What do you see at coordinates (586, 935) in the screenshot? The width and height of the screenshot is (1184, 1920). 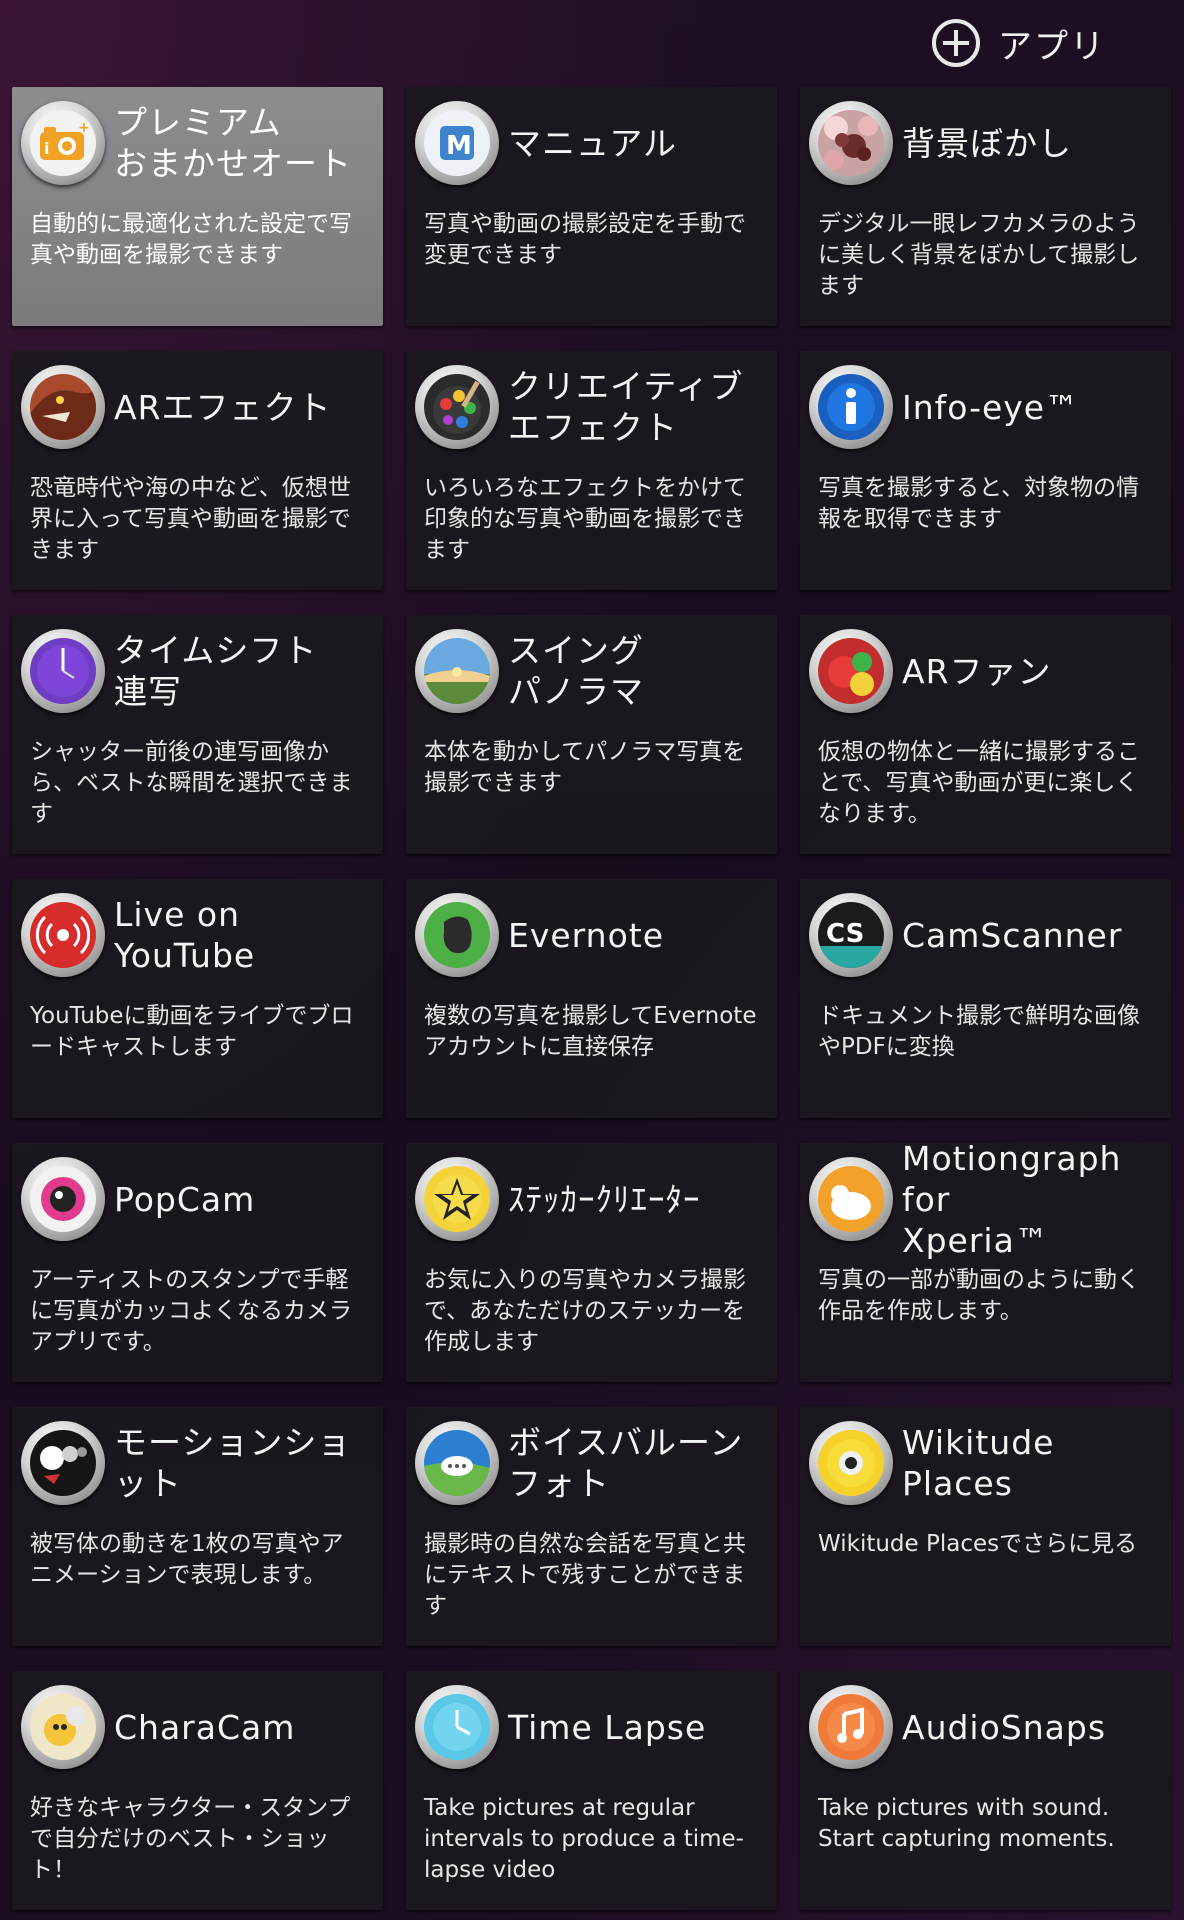 I see `app-title: Evernote` at bounding box center [586, 935].